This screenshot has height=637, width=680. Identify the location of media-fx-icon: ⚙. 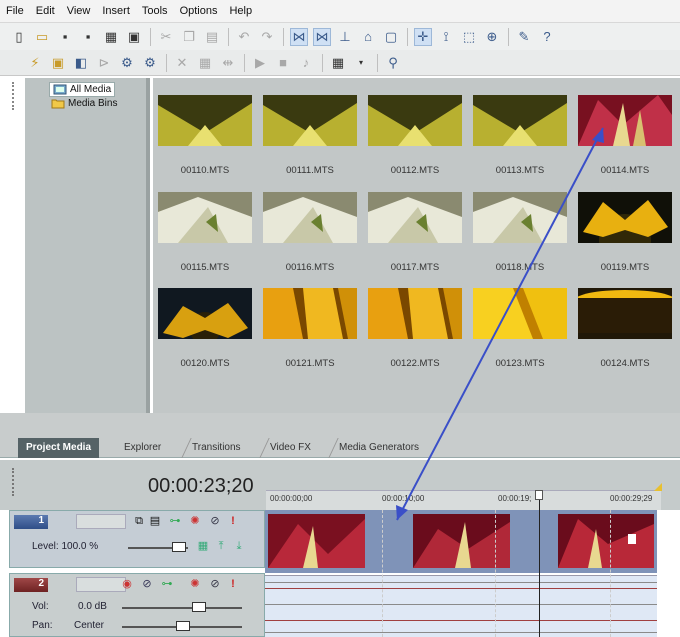
(150, 63).